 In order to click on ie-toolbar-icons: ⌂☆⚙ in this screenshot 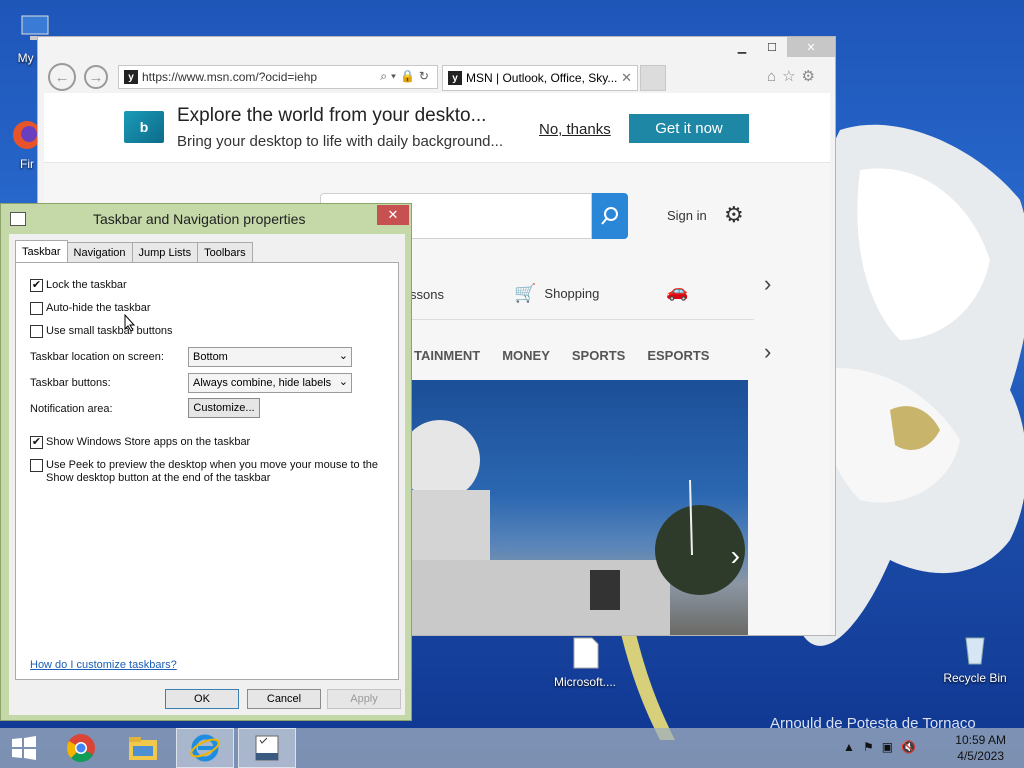, I will do `click(794, 76)`.